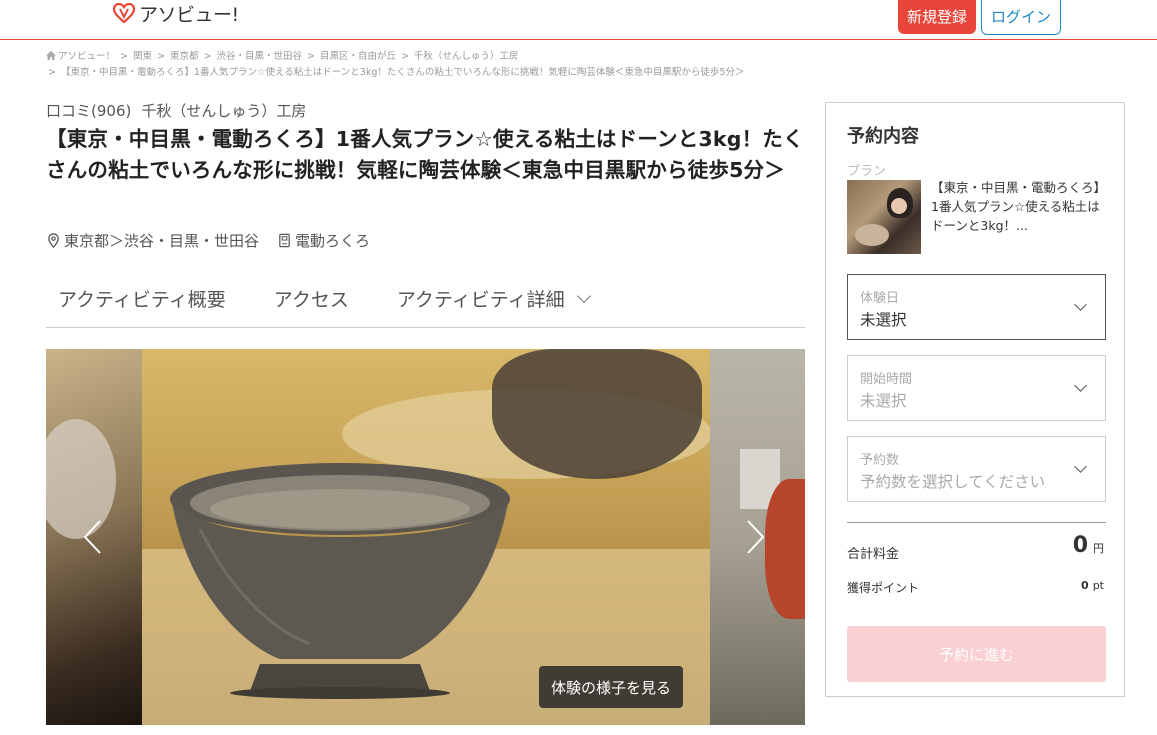 Image resolution: width=1157 pixels, height=735 pixels. What do you see at coordinates (124, 13) in the screenshot?
I see `heart-logo-icon` at bounding box center [124, 13].